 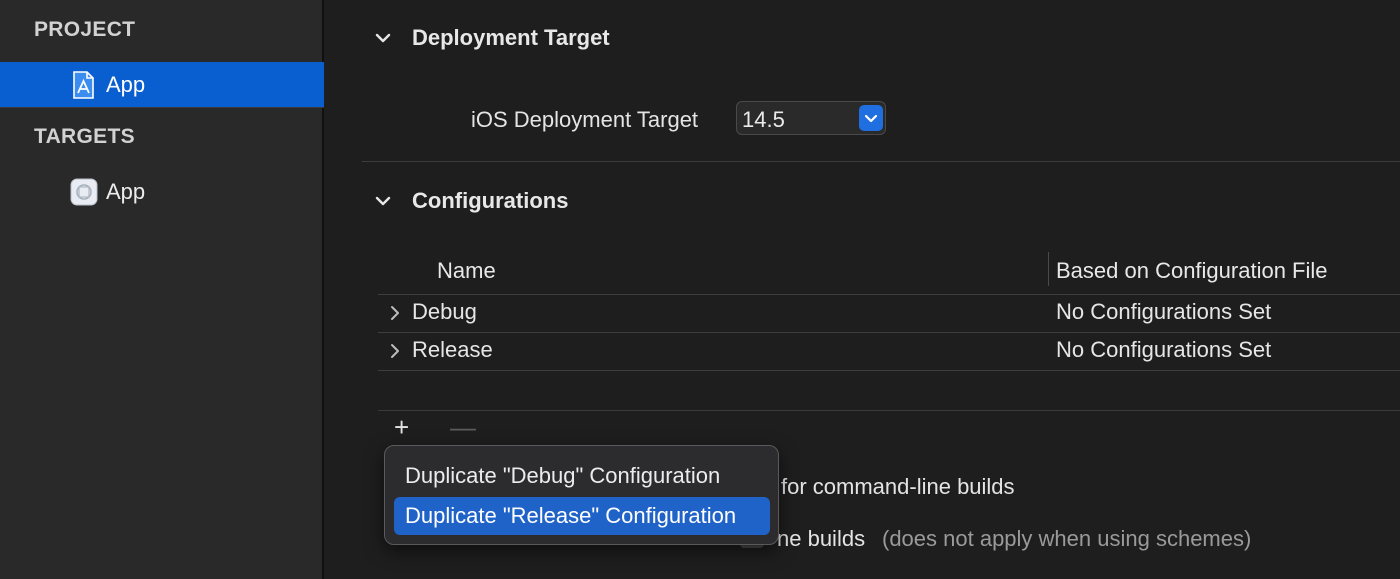 I want to click on ios-deployment-target-popup: 14.5, so click(x=811, y=118).